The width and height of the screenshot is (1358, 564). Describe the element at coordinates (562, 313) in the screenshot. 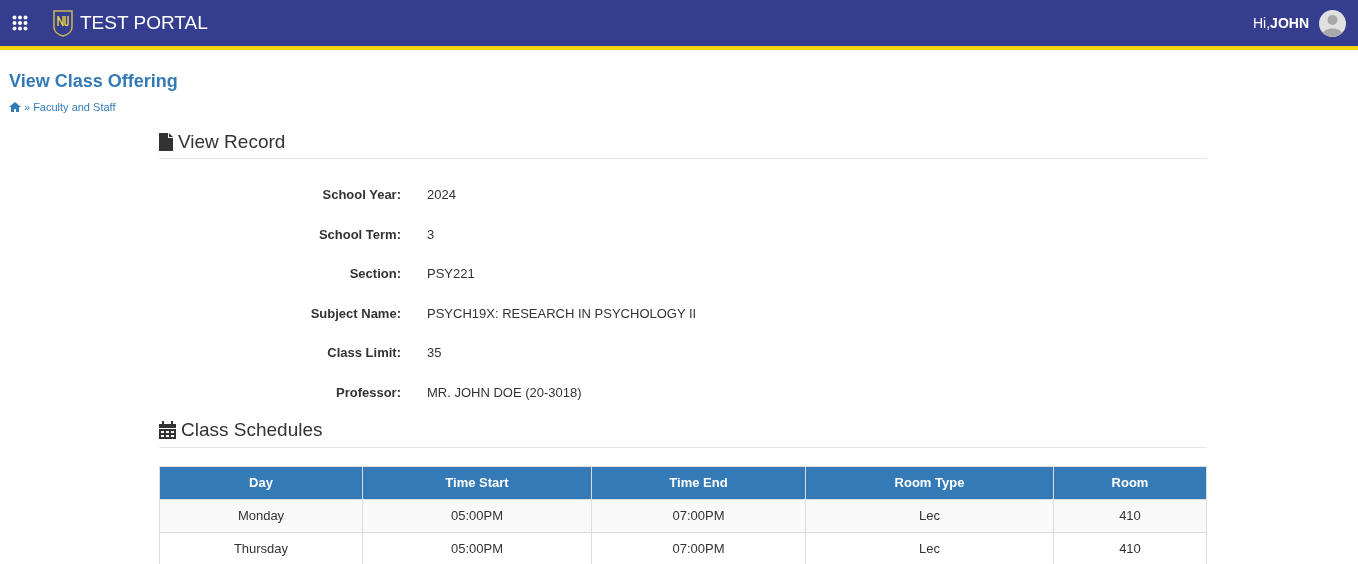

I see `field-value: PSYCH19X: RESEARCH IN PSYCHOLOGY II` at that location.